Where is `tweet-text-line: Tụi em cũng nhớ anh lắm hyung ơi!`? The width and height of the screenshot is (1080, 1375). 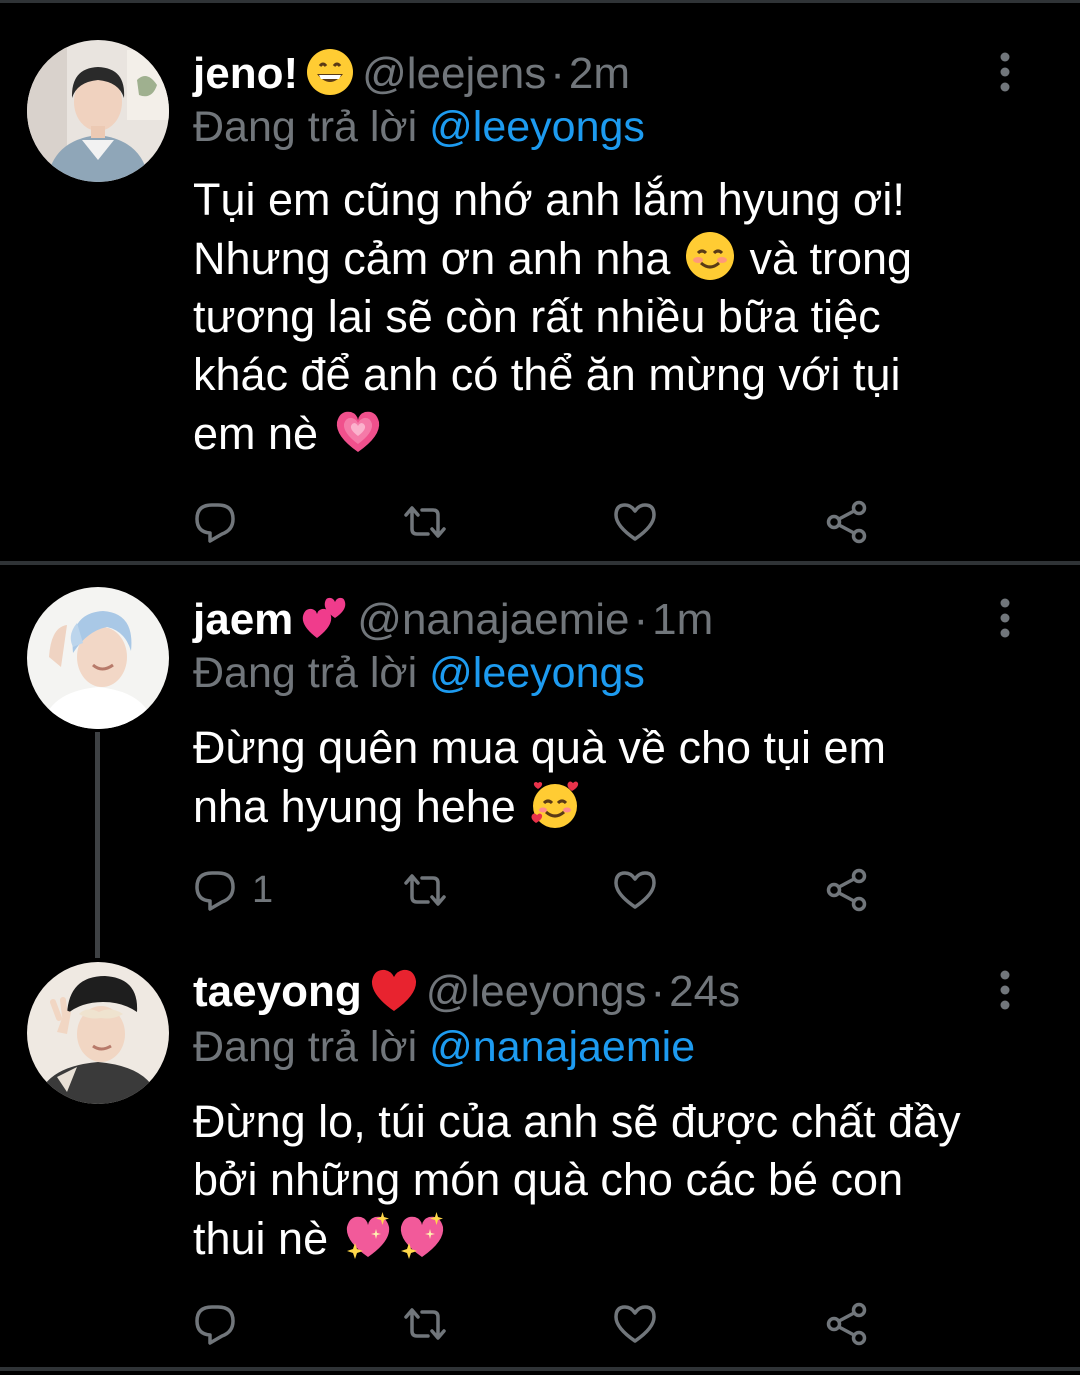 tweet-text-line: Tụi em cũng nhớ anh lắm hyung ơi! is located at coordinates (549, 199).